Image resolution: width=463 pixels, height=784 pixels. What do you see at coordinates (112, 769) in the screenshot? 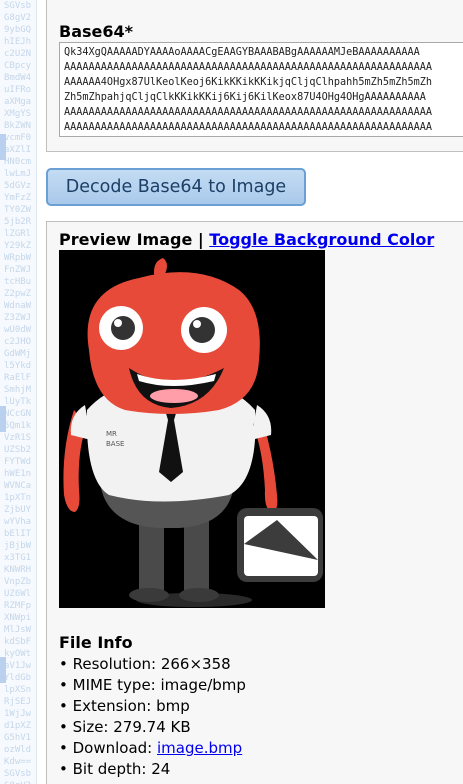
I see `file-info-key: Bit depth:` at bounding box center [112, 769].